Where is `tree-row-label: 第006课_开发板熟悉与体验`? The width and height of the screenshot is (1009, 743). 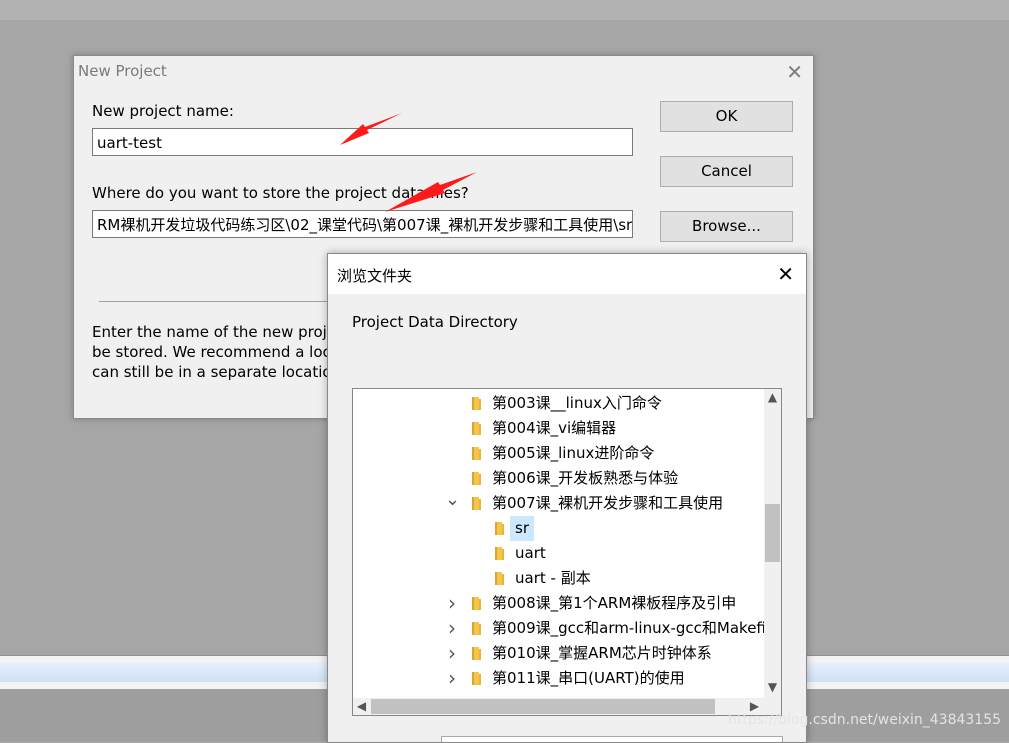
tree-row-label: 第006课_开发板熟悉与体验 is located at coordinates (585, 478).